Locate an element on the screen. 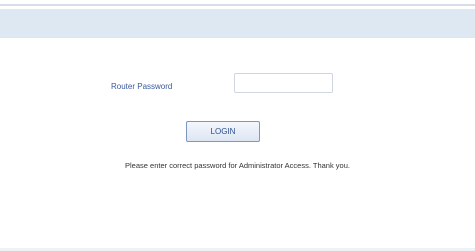 This screenshot has width=475, height=251. top-divider is located at coordinates (237, 5).